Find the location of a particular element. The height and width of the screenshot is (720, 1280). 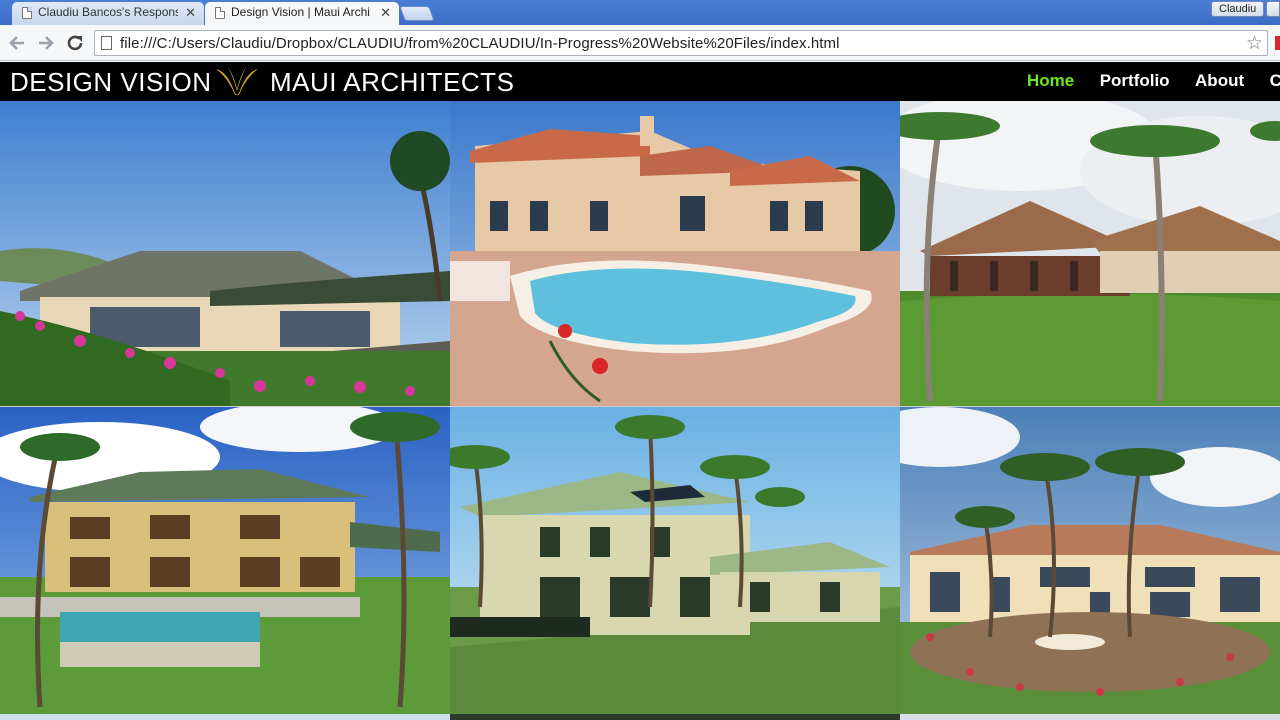

browser-tab-2: Design Vision | Maui Archi ✕ is located at coordinates (302, 13).